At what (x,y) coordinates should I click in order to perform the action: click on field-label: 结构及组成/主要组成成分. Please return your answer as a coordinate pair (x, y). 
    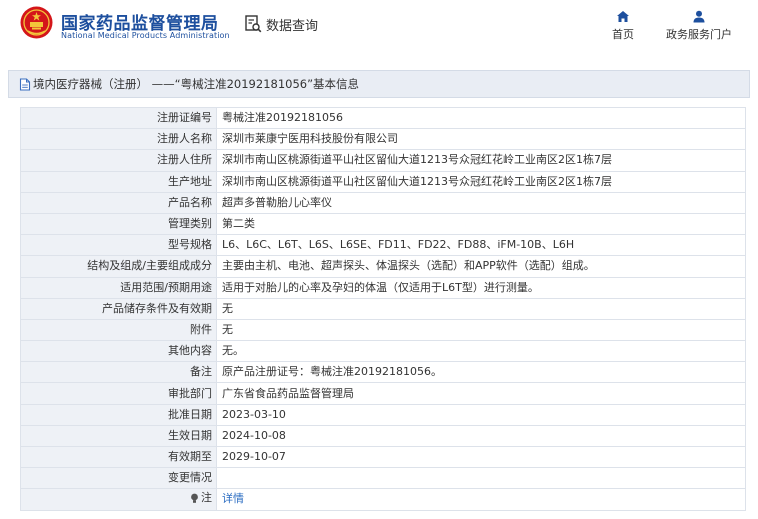
    Looking at the image, I should click on (118, 266).